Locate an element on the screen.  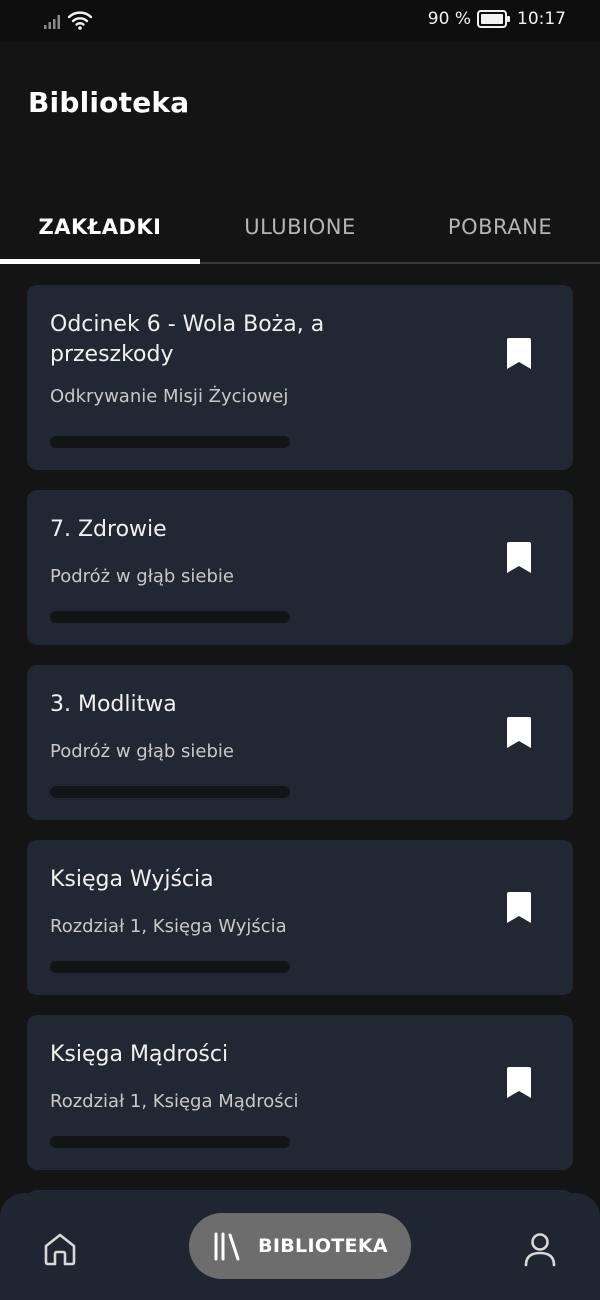
item-subtitle: Rozdział 1, Księga Wyjścia is located at coordinates (168, 926).